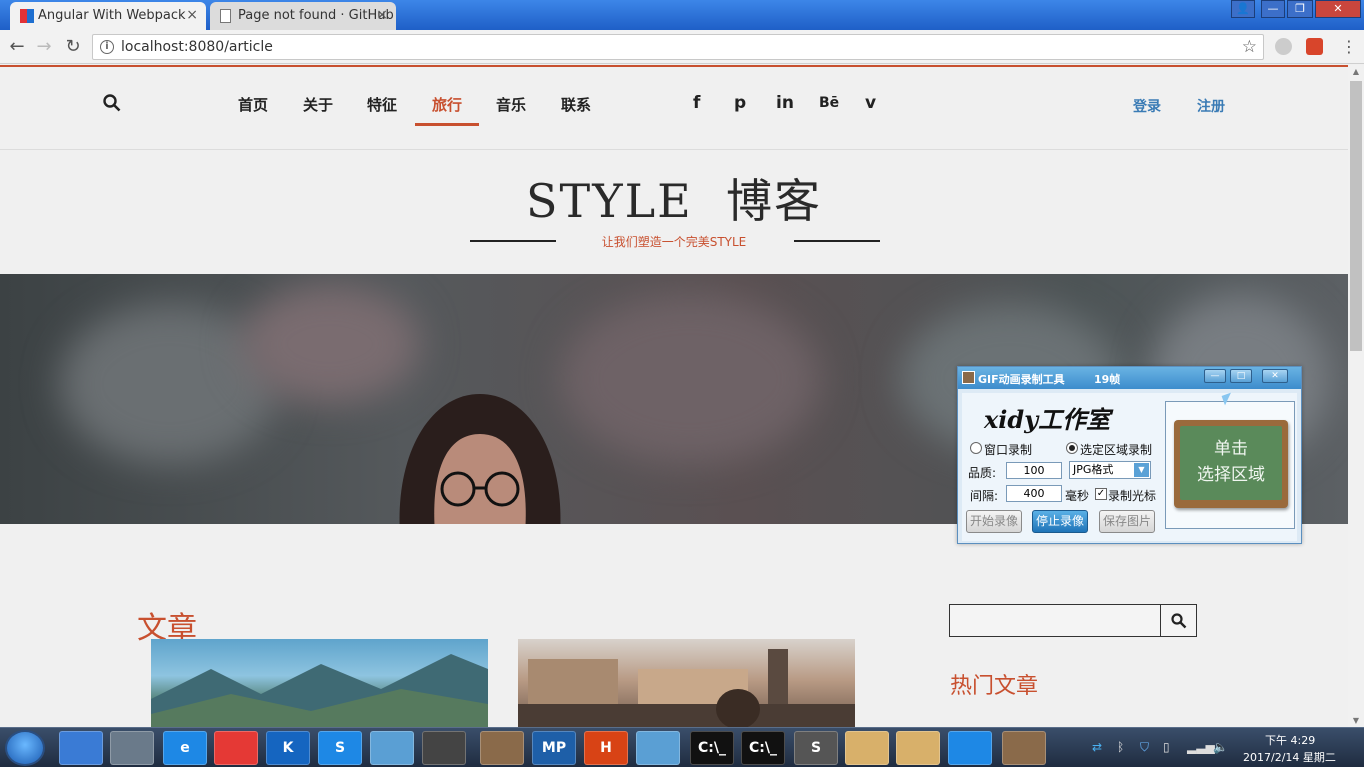 Image resolution: width=1364 pixels, height=767 pixels. I want to click on h-app-icon: H, so click(606, 748).